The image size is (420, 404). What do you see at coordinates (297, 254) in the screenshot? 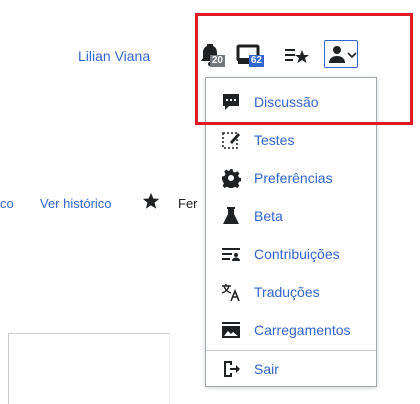
I see `menu-item-label: Contribuições` at bounding box center [297, 254].